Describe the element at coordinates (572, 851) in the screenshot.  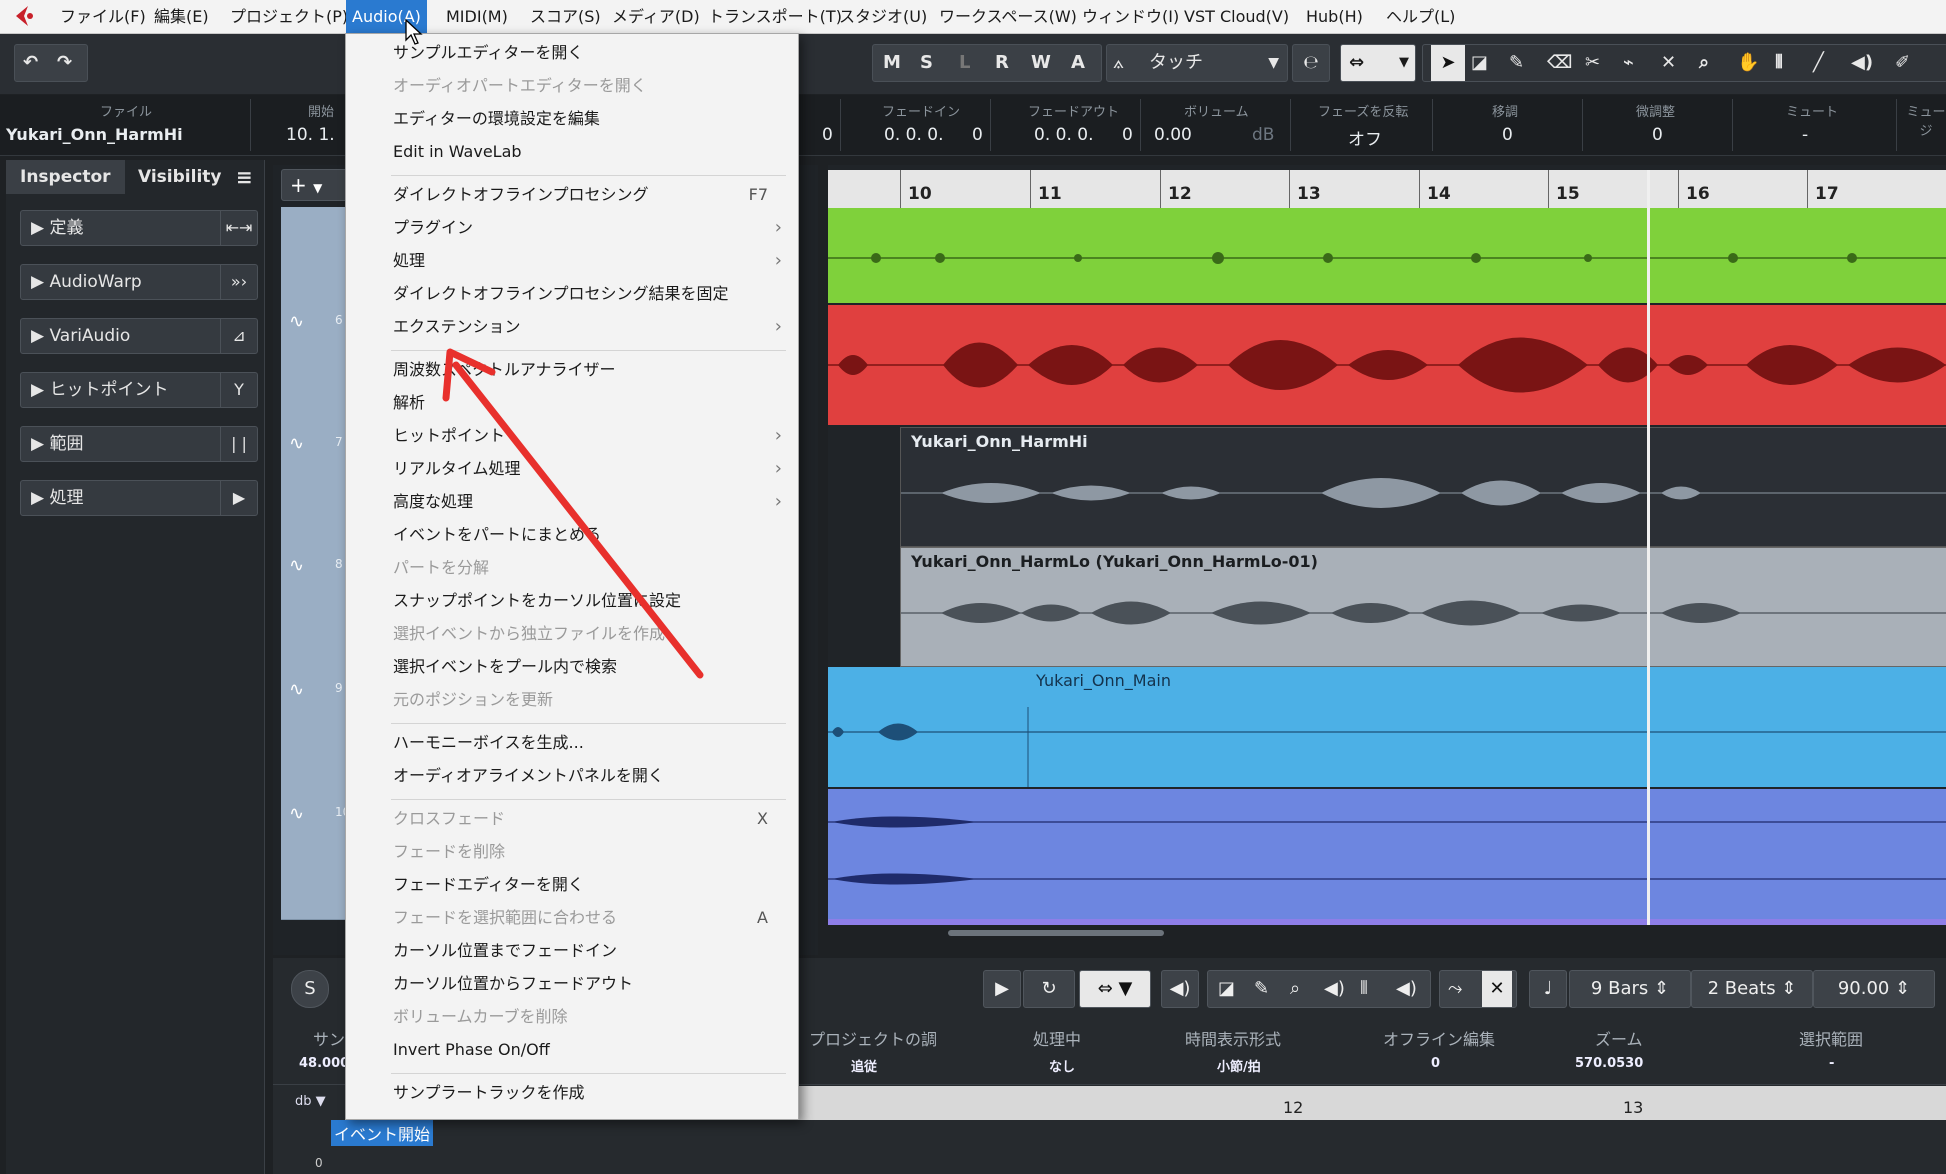
I see `menu-item-remove-fades: フェードを削除` at that location.